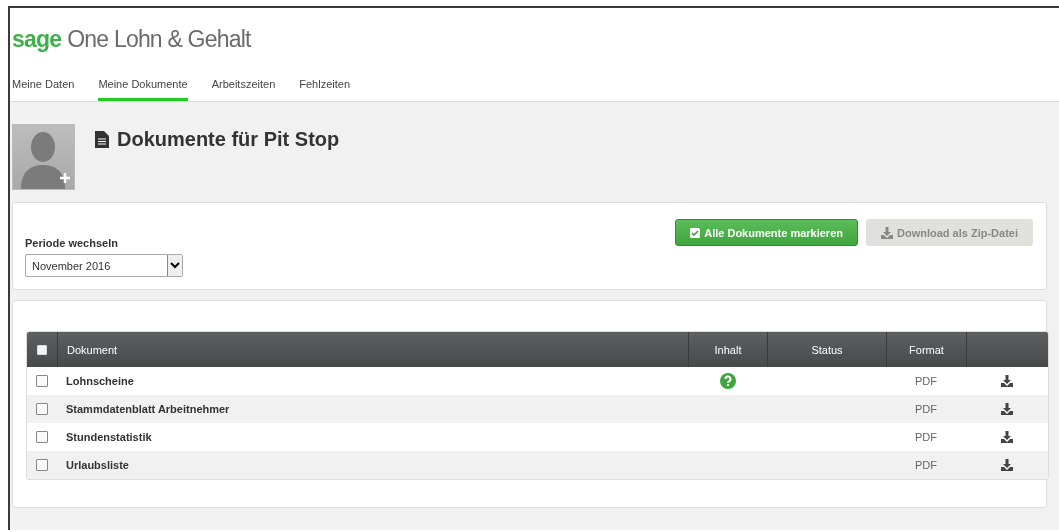 The image size is (1059, 532). I want to click on page-title: Dokumente für Pit Stop, so click(228, 139).